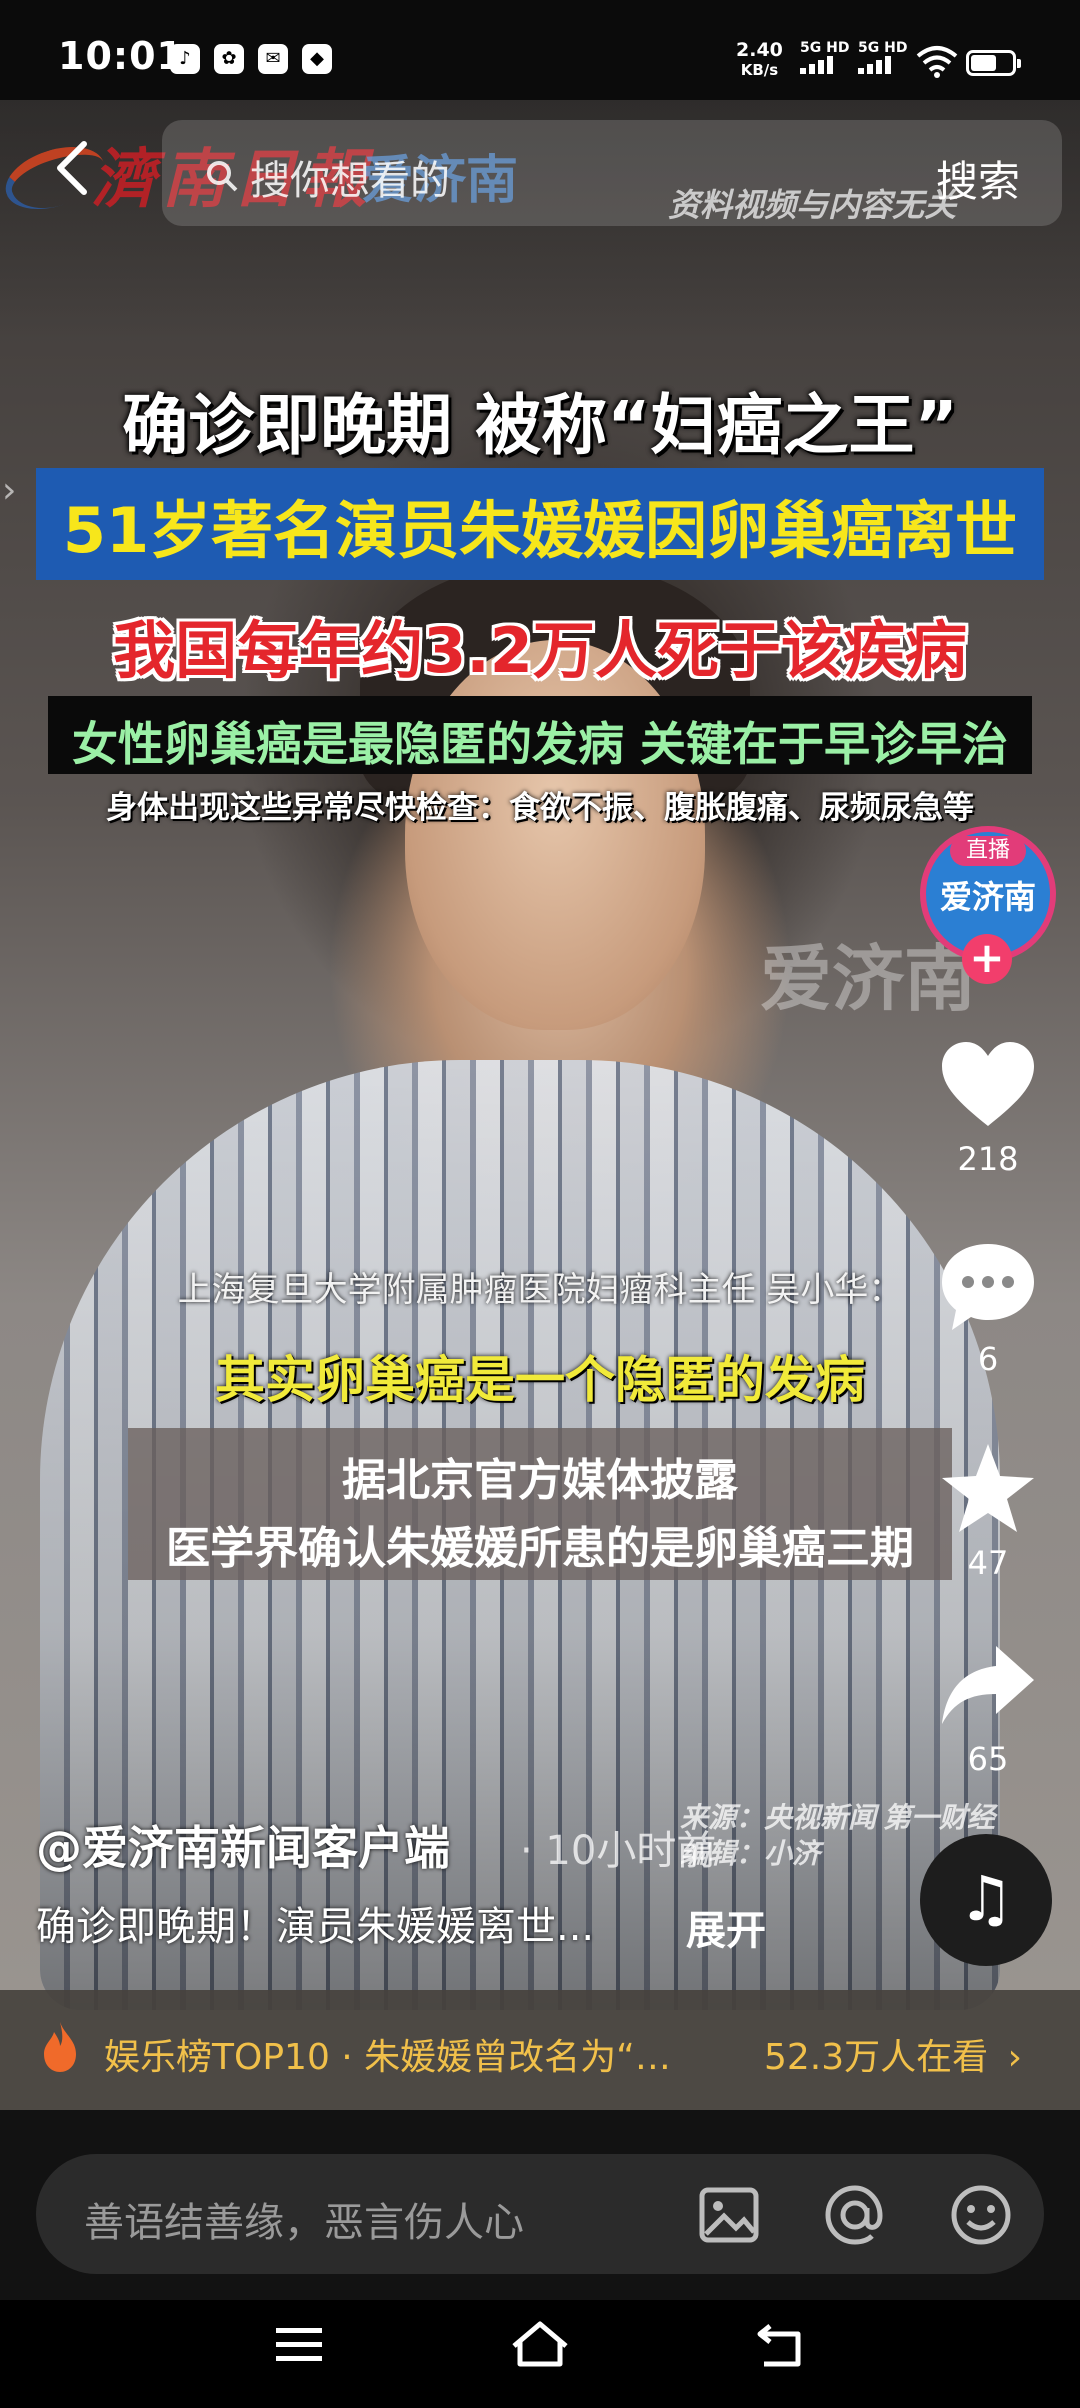 This screenshot has width=1080, height=2408. Describe the element at coordinates (72, 175) in the screenshot. I see `back-icon` at that location.